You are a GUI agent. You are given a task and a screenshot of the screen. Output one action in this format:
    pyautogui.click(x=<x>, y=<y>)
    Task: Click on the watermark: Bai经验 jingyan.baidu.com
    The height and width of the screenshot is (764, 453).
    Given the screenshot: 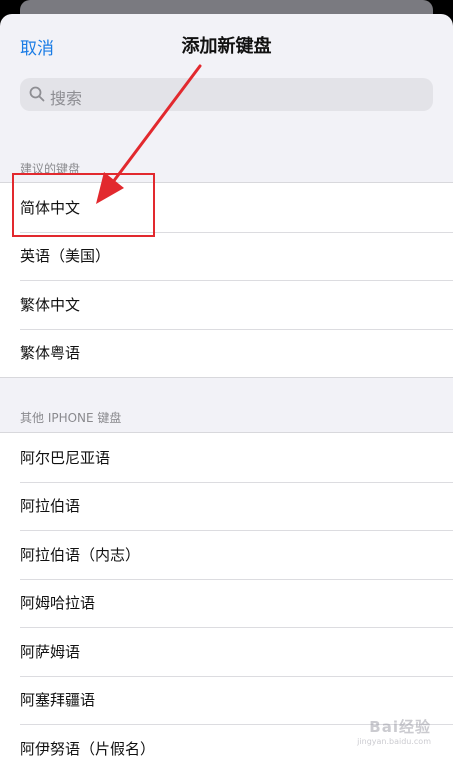 What is the action you would take?
    pyautogui.click(x=394, y=731)
    